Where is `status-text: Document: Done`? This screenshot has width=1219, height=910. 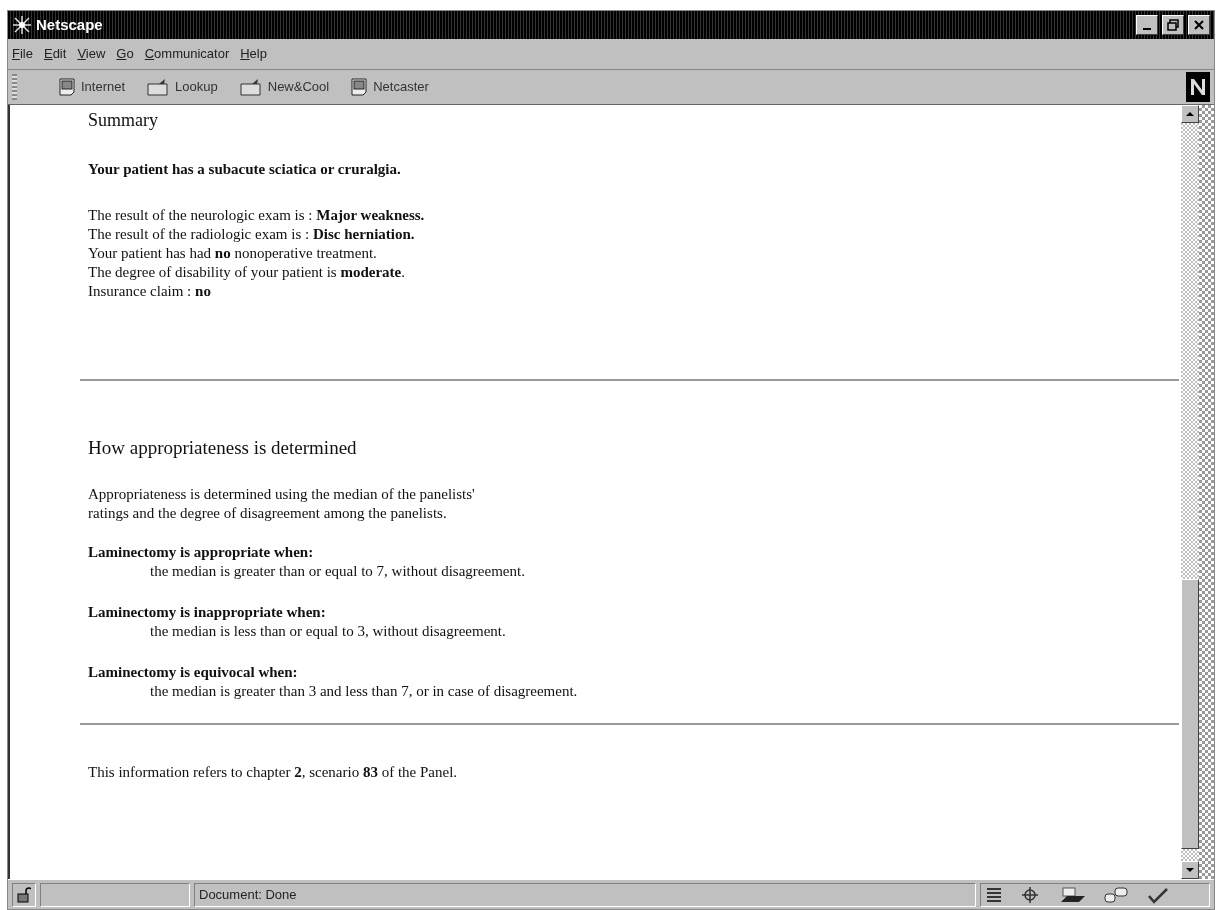
status-text: Document: Done is located at coordinates (248, 894).